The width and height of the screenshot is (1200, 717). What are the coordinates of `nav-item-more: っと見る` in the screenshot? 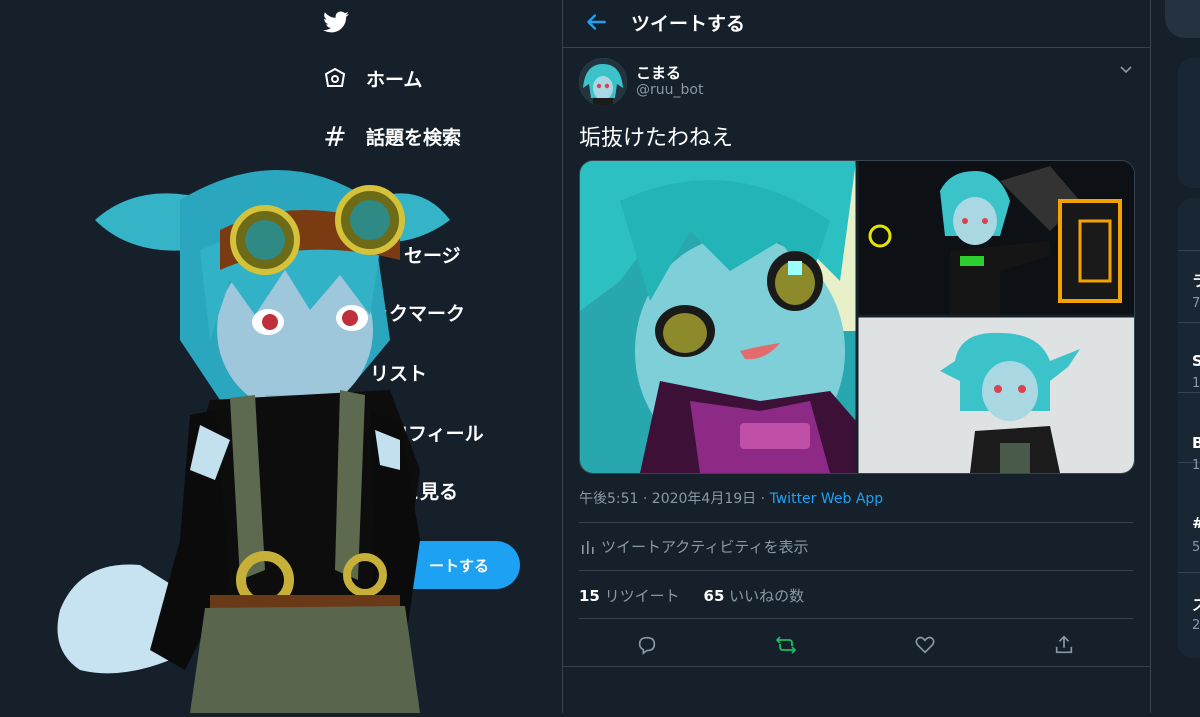 It's located at (420, 490).